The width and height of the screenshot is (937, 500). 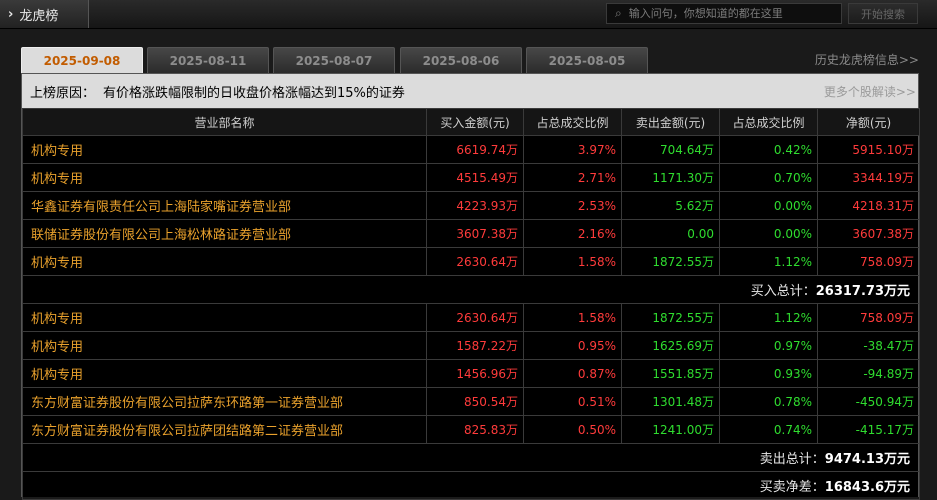 What do you see at coordinates (868, 233) in the screenshot?
I see `net-amount: 3607.38万` at bounding box center [868, 233].